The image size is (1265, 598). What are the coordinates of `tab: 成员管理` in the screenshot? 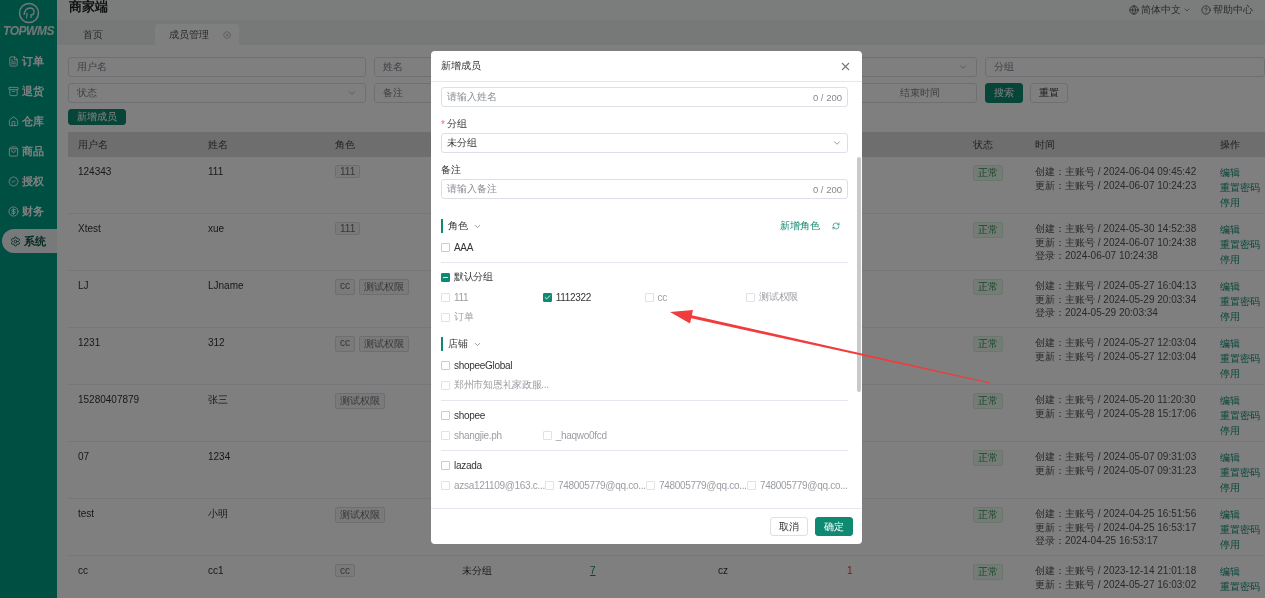 It's located at (197, 34).